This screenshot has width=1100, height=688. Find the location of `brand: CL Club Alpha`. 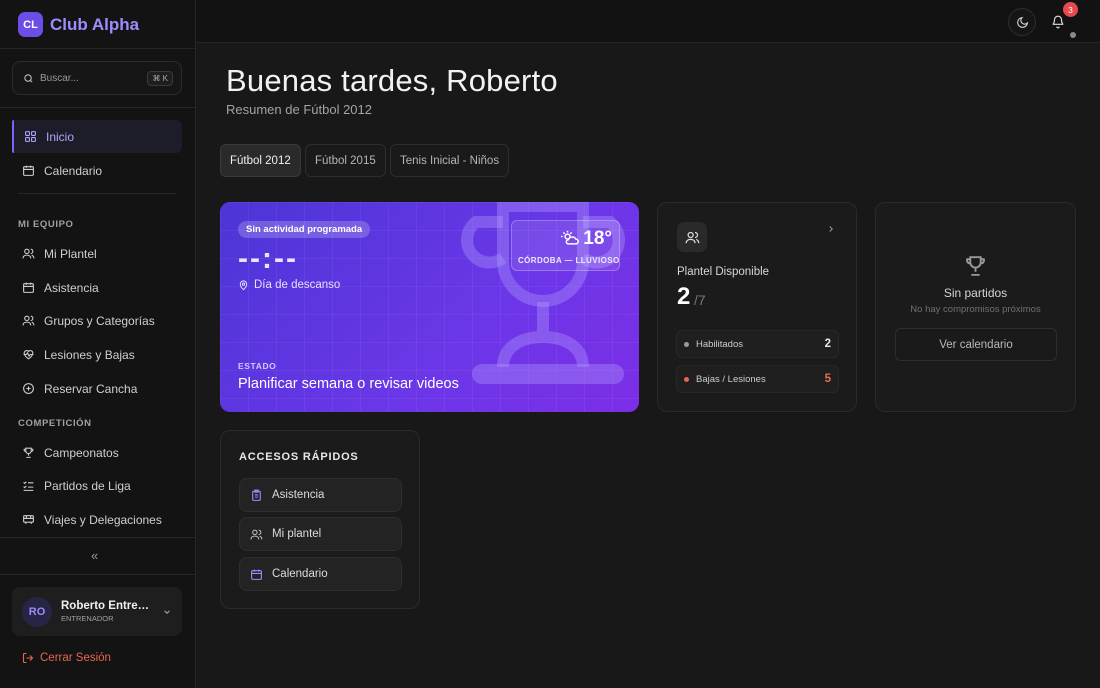

brand: CL Club Alpha is located at coordinates (78, 24).